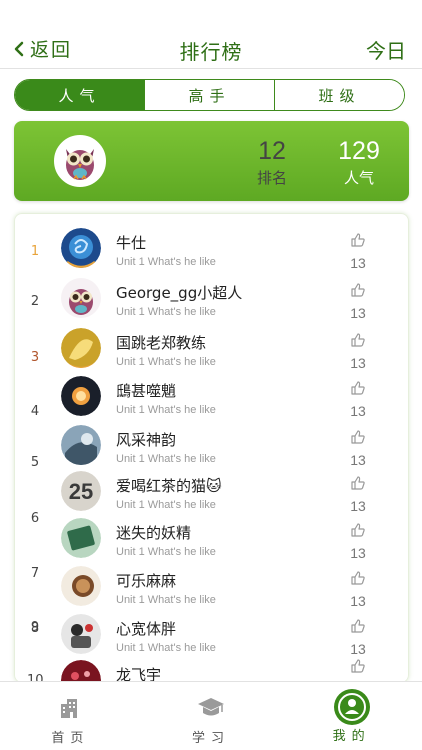 This screenshot has width=422, height=750. Describe the element at coordinates (154, 533) in the screenshot. I see `user-name: 迷失的妖精` at that location.